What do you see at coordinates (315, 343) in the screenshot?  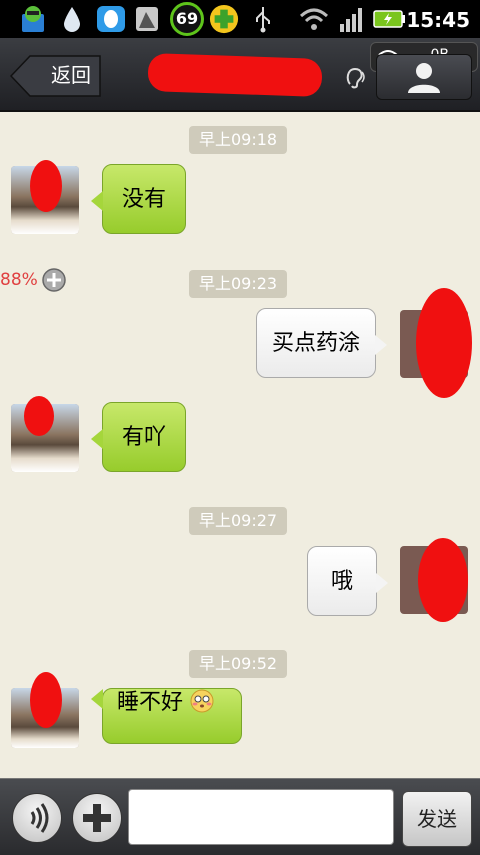 I see `message-text: 买点药涂` at bounding box center [315, 343].